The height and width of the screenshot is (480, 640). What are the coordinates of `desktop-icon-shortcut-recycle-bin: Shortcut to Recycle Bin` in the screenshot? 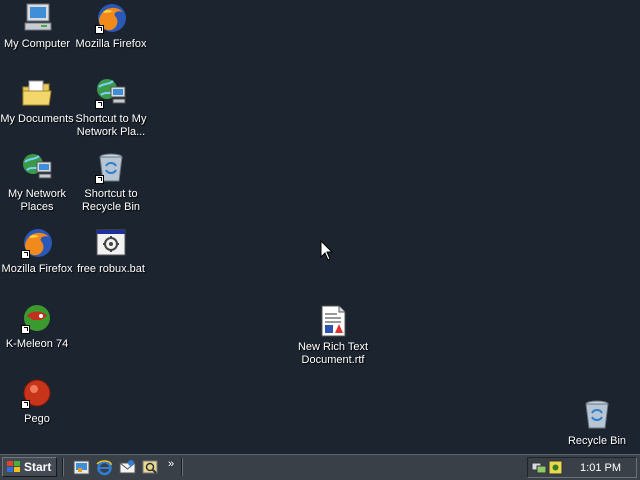 It's located at (111, 183).